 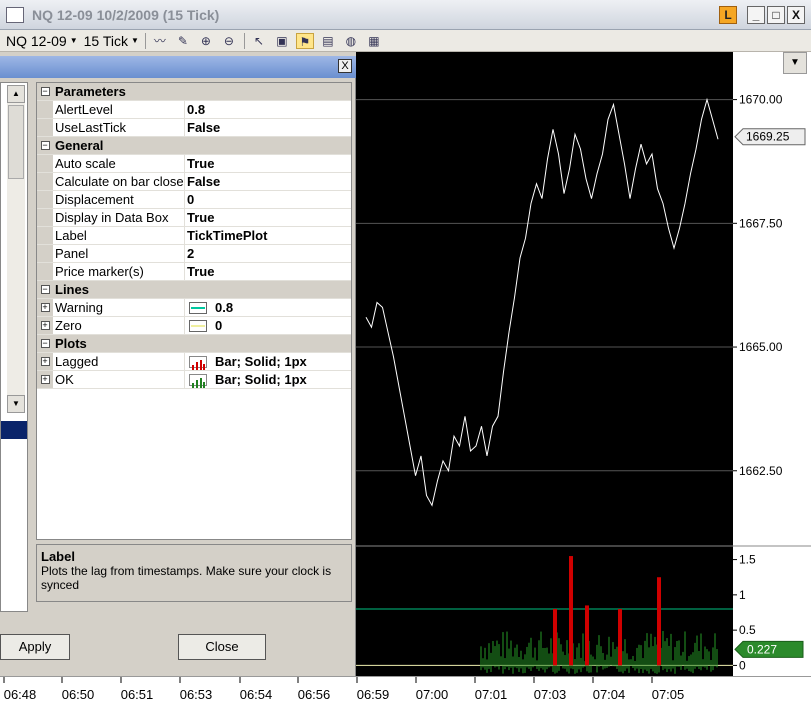 I want to click on dialog-close-button: X, so click(x=345, y=66).